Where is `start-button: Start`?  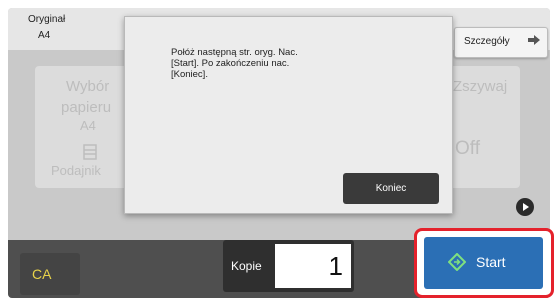
start-button: Start is located at coordinates (483, 263).